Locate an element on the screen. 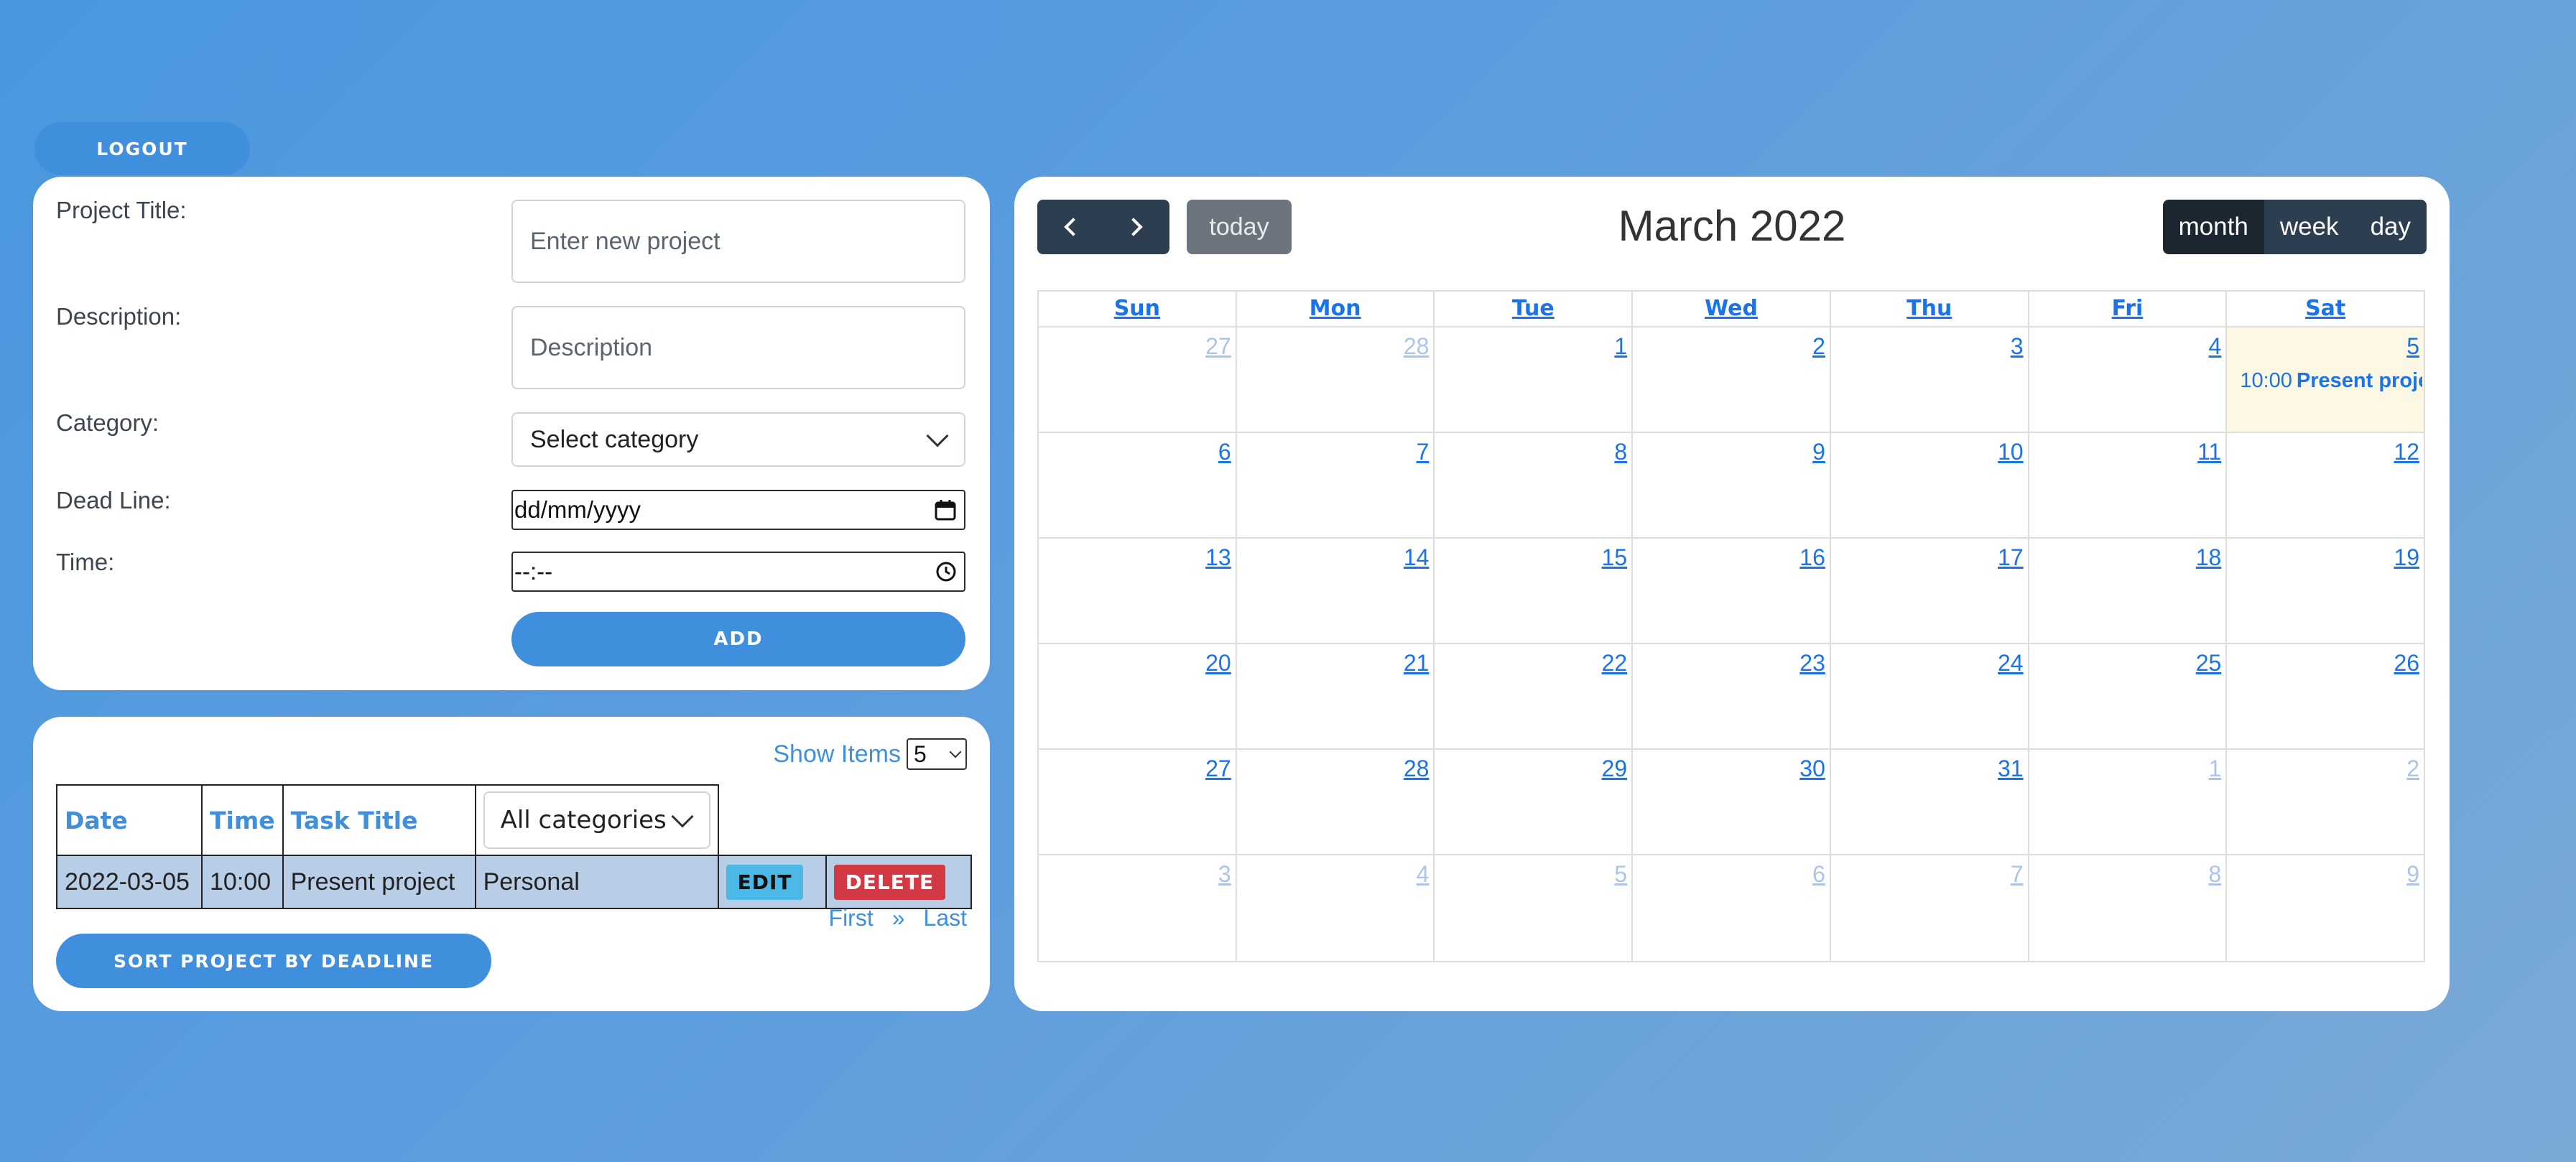 The image size is (2576, 1162). day-cell: 24 is located at coordinates (1929, 697).